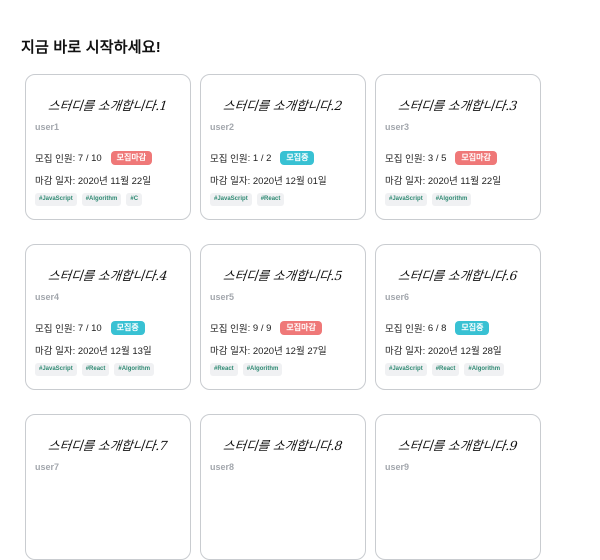  What do you see at coordinates (283, 445) in the screenshot?
I see `card-title: 스터디를 소개합니다.8` at bounding box center [283, 445].